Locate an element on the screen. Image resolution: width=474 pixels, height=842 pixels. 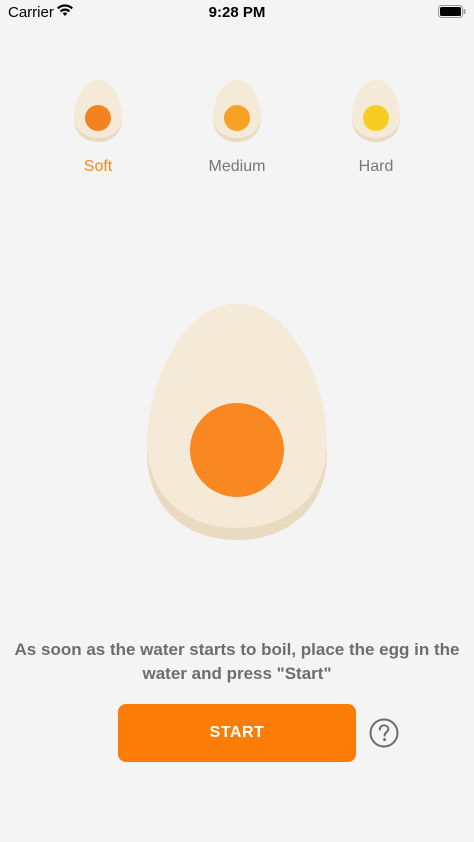
medium-egg-icon is located at coordinates (237, 111).